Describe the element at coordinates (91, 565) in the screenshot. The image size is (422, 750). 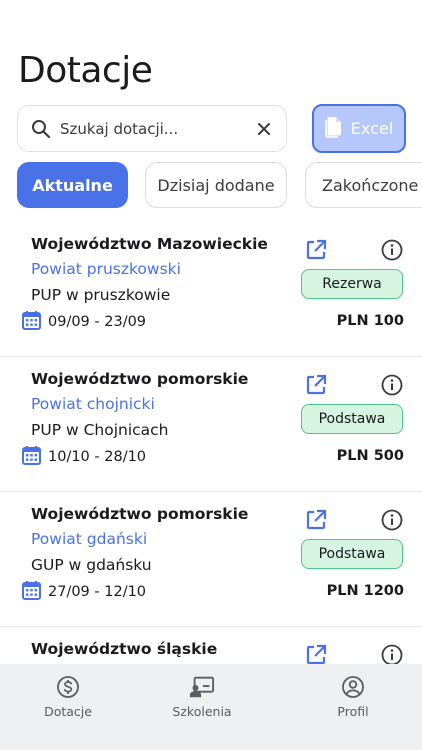
I see `grant-office: GUP w gdańsku` at that location.